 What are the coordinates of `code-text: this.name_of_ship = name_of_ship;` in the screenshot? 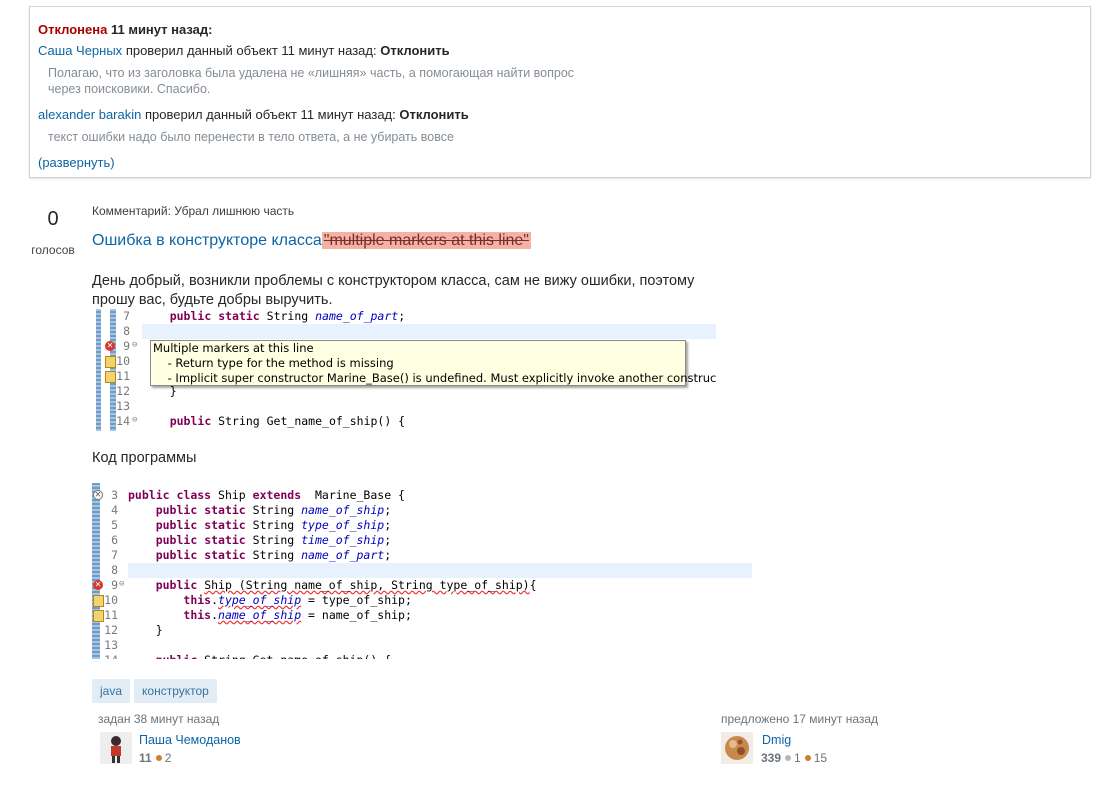 It's located at (297, 615).